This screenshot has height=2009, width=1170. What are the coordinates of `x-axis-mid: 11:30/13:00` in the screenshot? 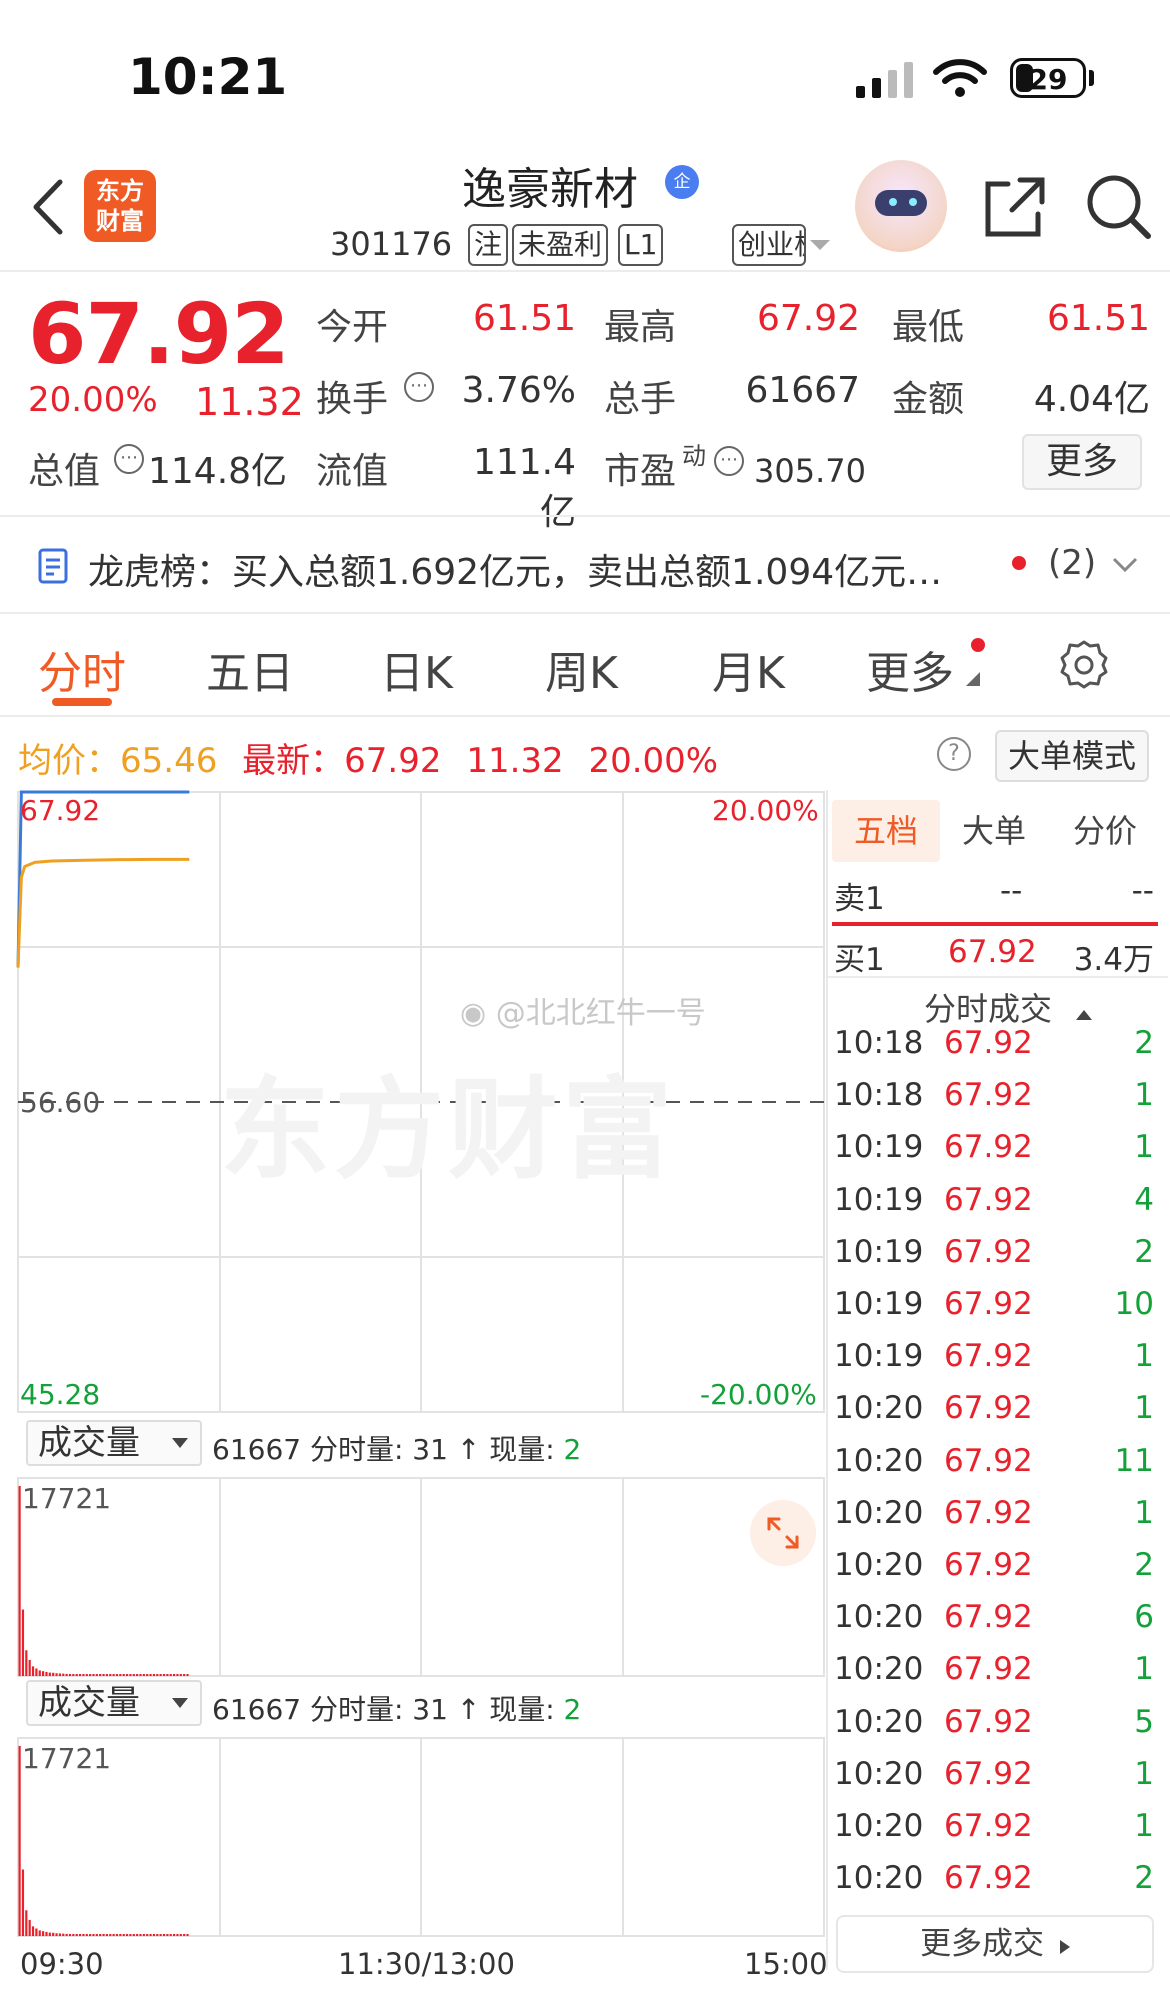 It's located at (426, 1964).